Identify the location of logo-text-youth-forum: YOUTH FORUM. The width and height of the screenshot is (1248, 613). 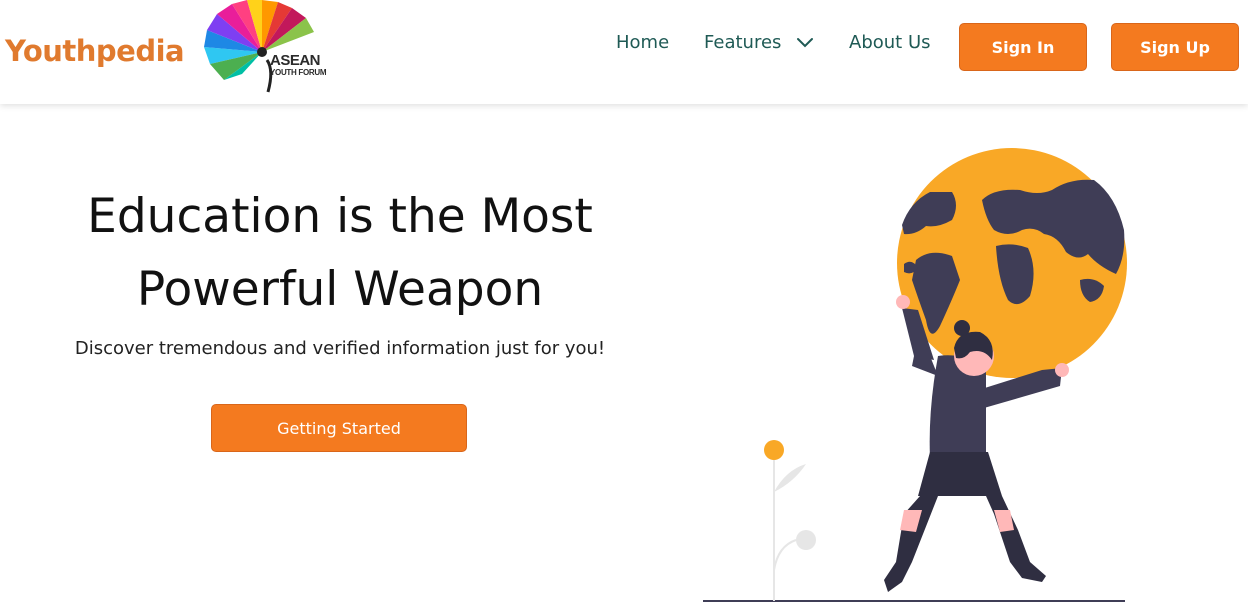
(298, 72).